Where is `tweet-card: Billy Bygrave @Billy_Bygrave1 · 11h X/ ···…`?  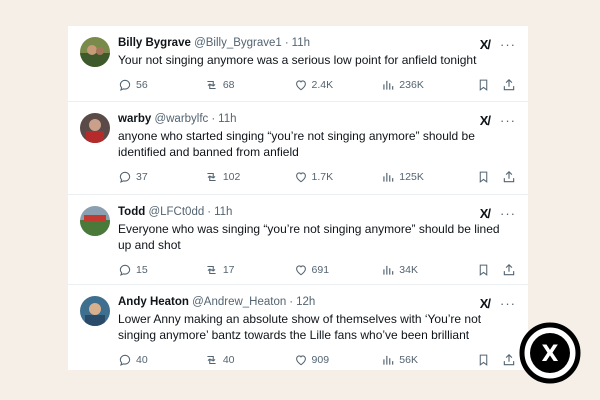
tweet-card: Billy Bygrave @Billy_Bygrave1 · 11h X/ ···… is located at coordinates (298, 64).